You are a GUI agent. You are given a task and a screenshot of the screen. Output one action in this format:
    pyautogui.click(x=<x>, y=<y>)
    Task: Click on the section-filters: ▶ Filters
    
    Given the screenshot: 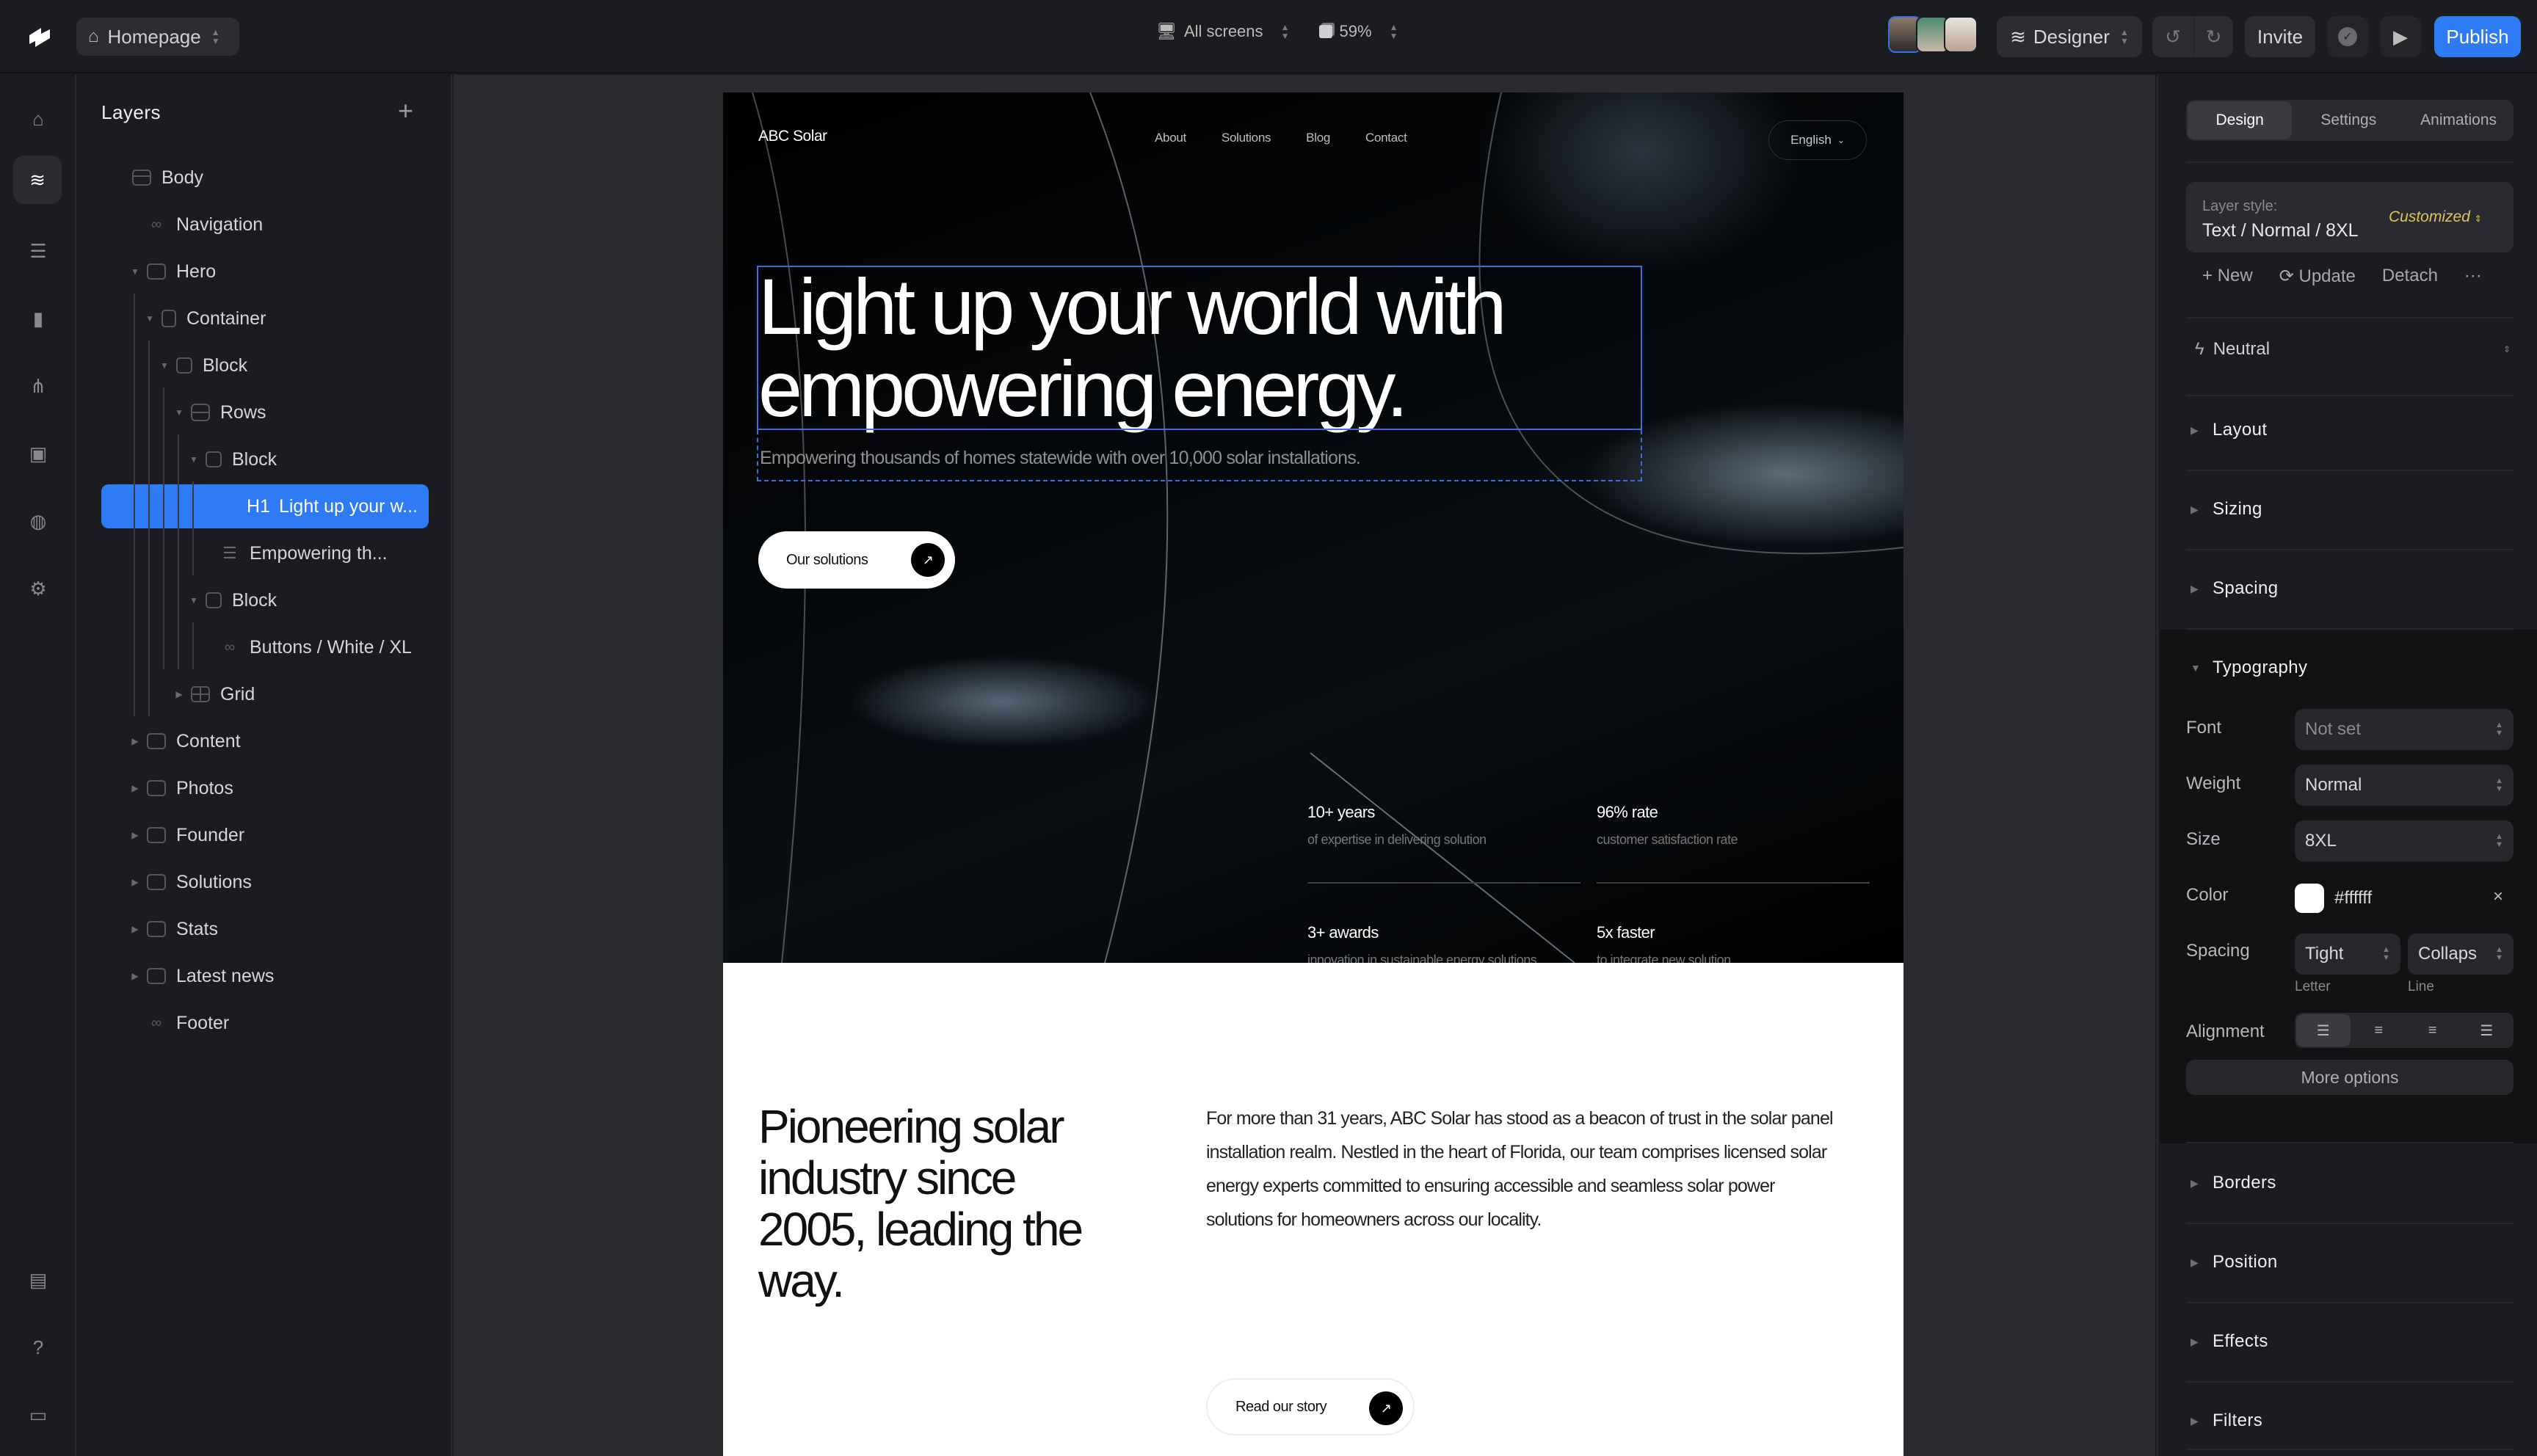 What is the action you would take?
    pyautogui.click(x=2226, y=1420)
    